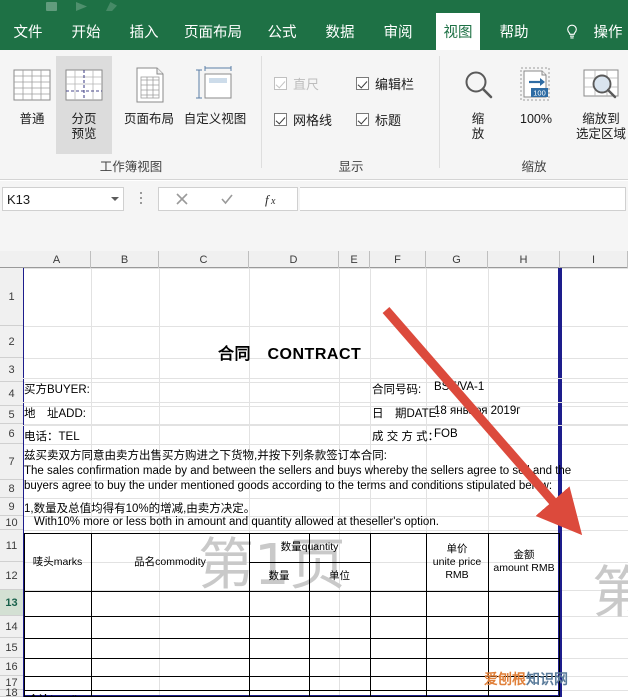  Describe the element at coordinates (477, 411) in the screenshot. I see `contract-detail-value-1: 18 января 2019г` at that location.